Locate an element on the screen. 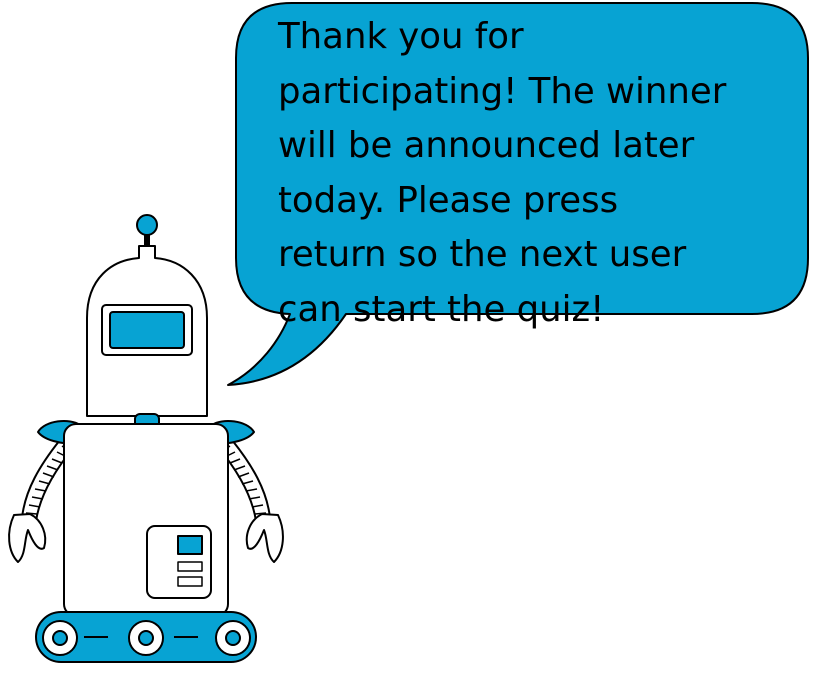 The height and width of the screenshot is (674, 815). speech-line: will be announced later is located at coordinates (486, 145).